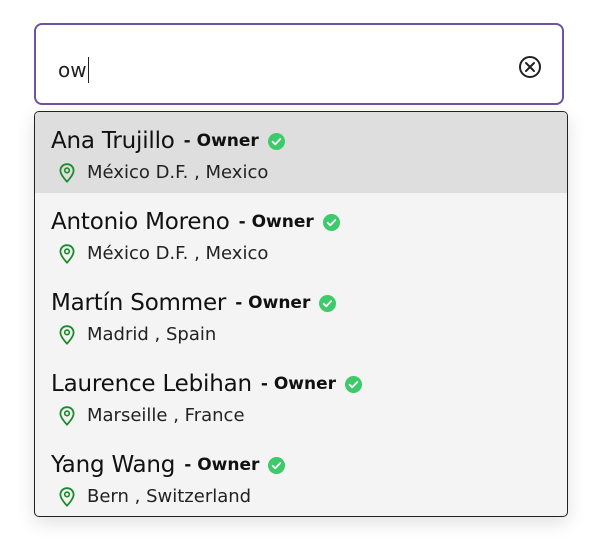  I want to click on result-country: Spain, so click(191, 334).